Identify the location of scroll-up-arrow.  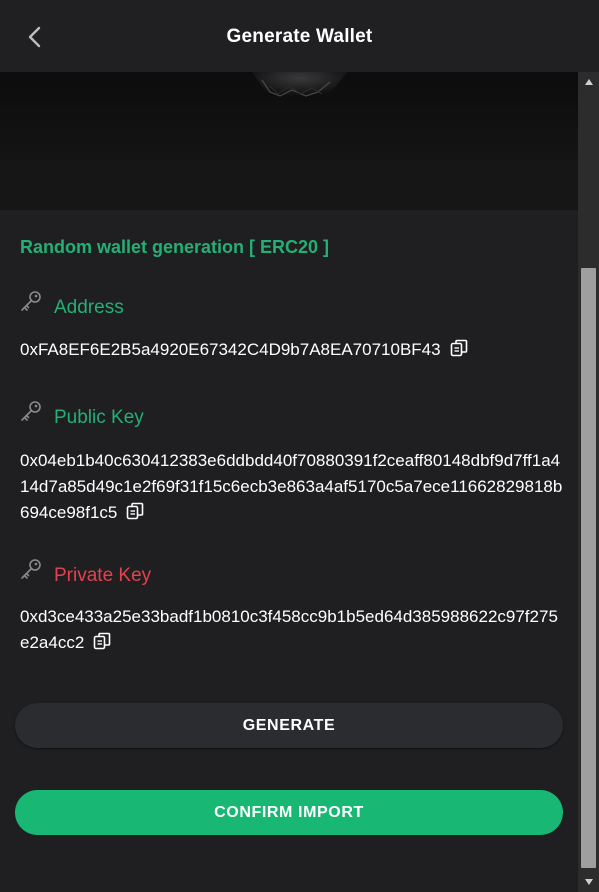
(588, 82).